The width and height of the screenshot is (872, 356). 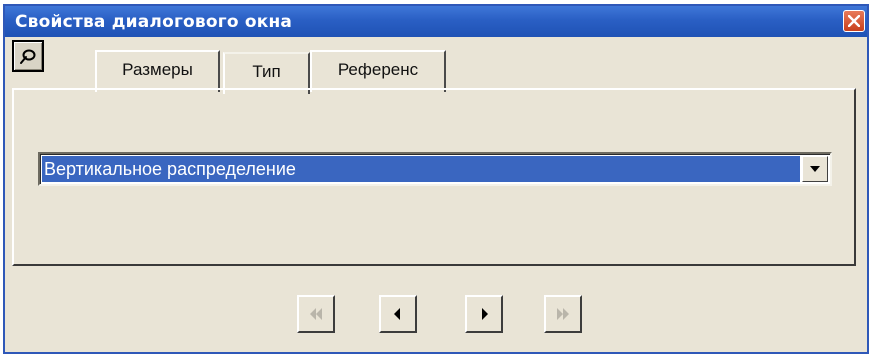 I want to click on first-record-button, so click(x=316, y=314).